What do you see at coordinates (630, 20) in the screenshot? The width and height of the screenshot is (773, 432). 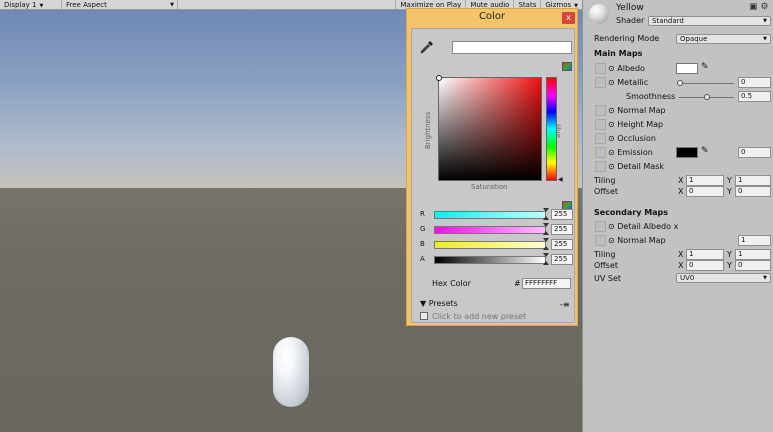 I see `shader-label: Shader` at bounding box center [630, 20].